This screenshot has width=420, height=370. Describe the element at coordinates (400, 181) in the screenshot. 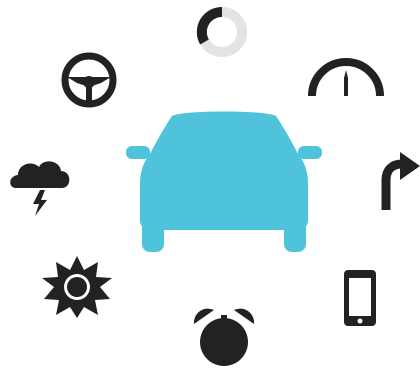

I see `turn-right-arrow-icon` at that location.